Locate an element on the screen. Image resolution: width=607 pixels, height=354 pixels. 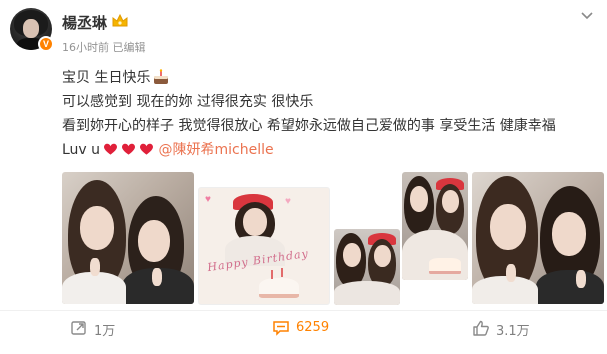
action-bar: 1万 6259 3.1万 is located at coordinates (303, 326).